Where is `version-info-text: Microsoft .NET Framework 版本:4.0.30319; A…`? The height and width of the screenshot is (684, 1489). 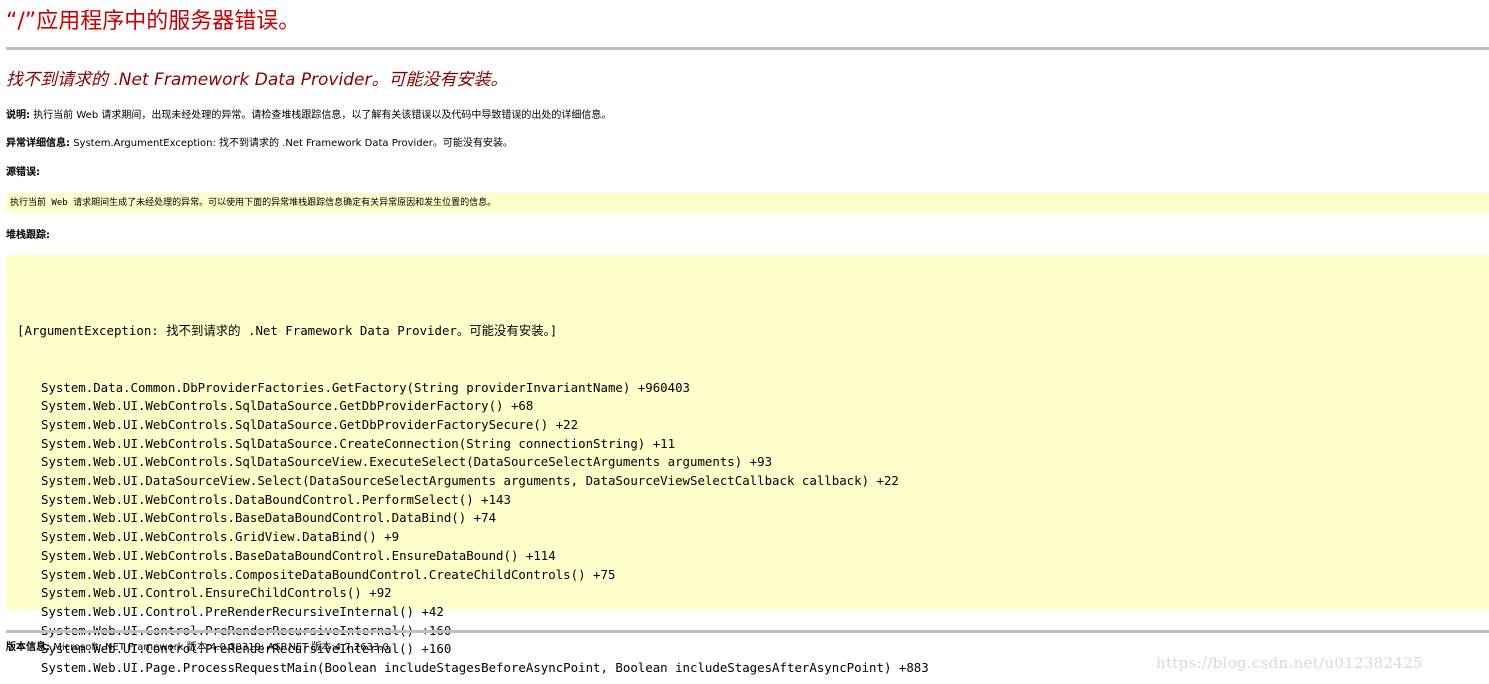 version-info-text: Microsoft .NET Framework 版本:4.0.30319; A… is located at coordinates (221, 647).